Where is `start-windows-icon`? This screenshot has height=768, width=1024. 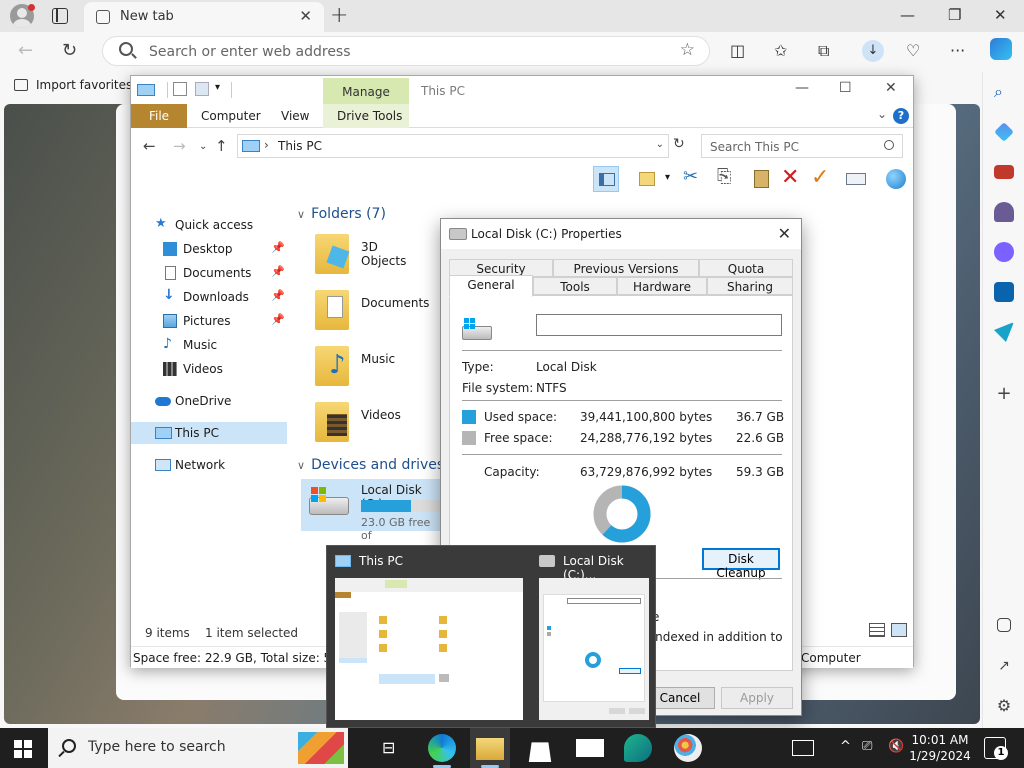 start-windows-icon is located at coordinates (23, 749).